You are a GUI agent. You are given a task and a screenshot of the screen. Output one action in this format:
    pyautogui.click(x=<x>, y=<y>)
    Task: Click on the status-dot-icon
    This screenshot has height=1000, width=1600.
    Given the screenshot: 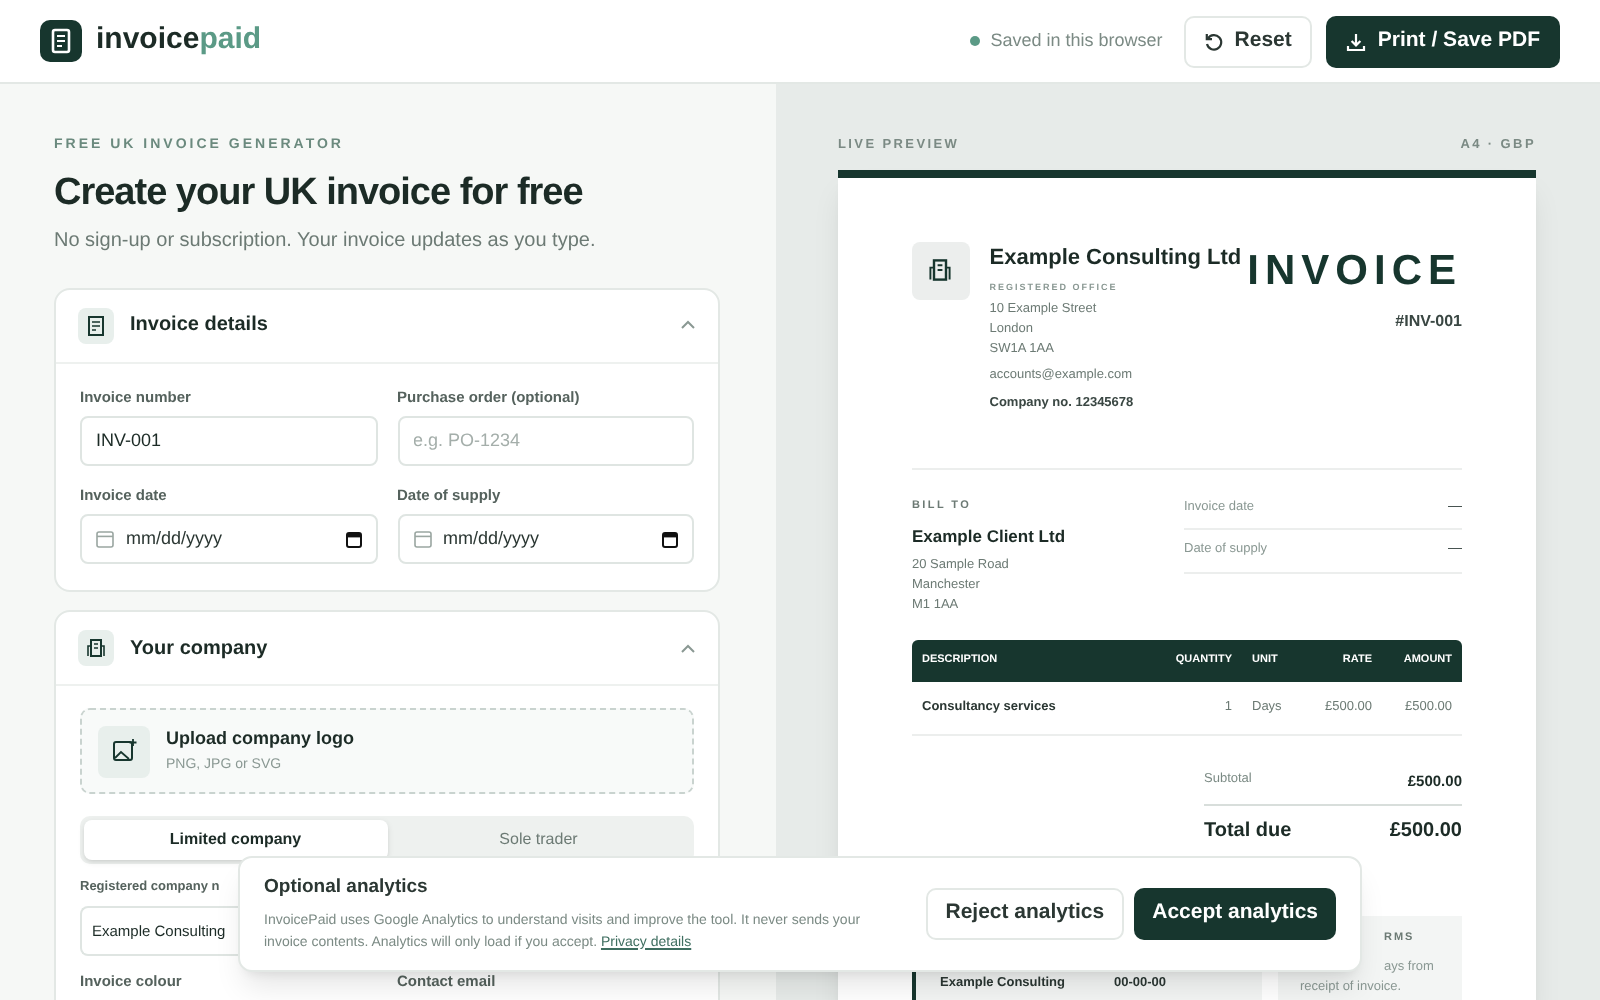 What is the action you would take?
    pyautogui.click(x=975, y=41)
    